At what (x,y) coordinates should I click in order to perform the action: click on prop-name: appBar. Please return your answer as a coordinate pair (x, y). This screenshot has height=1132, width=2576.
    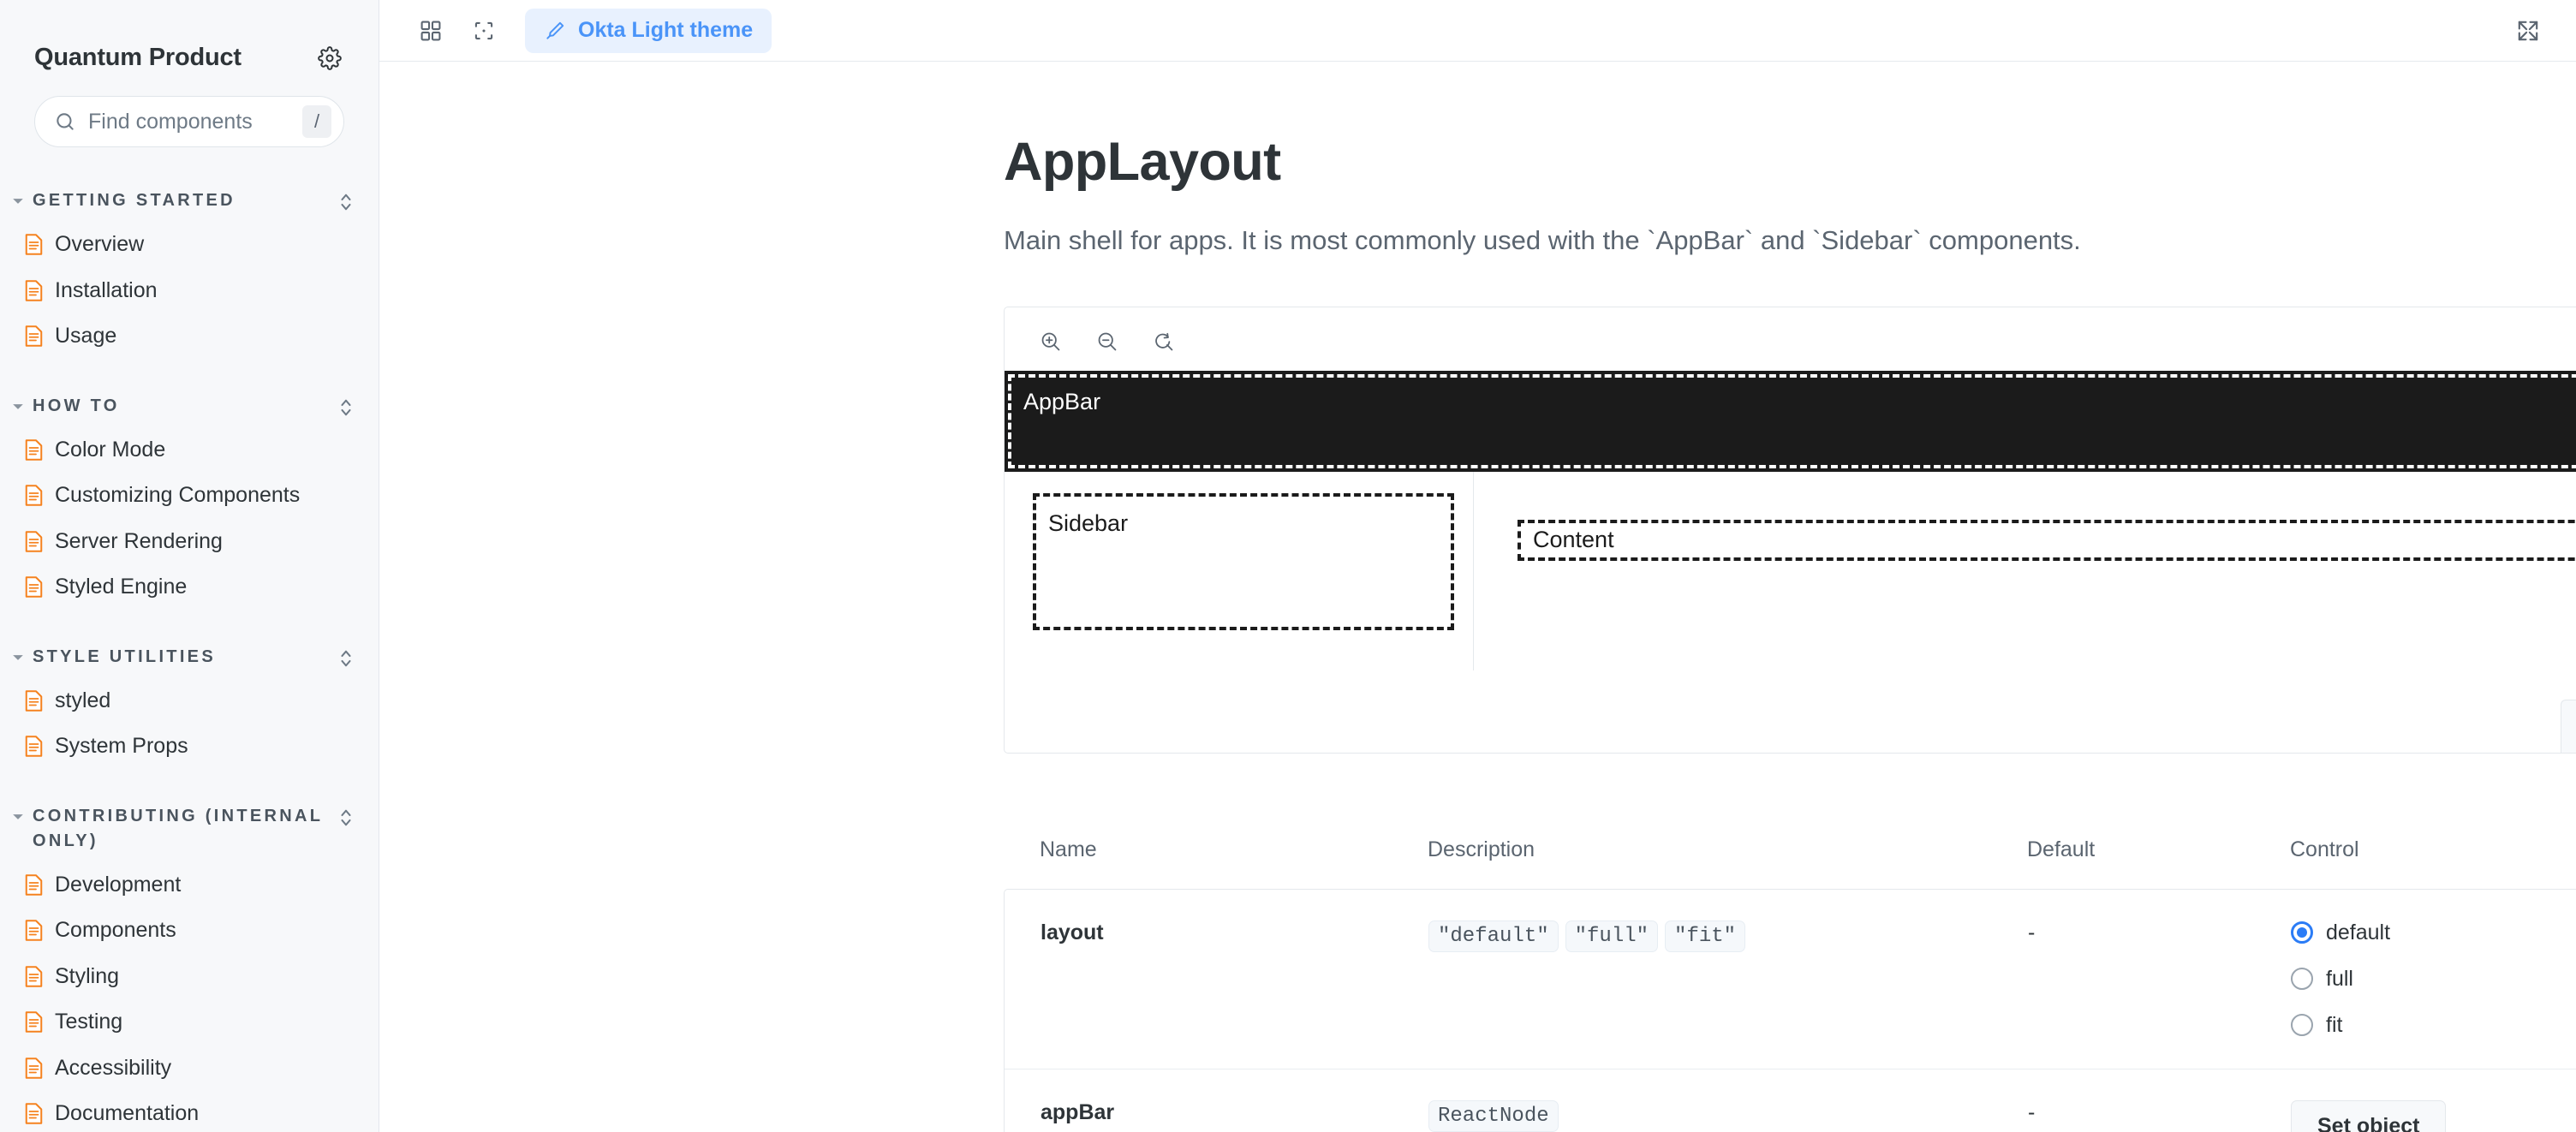
    Looking at the image, I should click on (1078, 1111).